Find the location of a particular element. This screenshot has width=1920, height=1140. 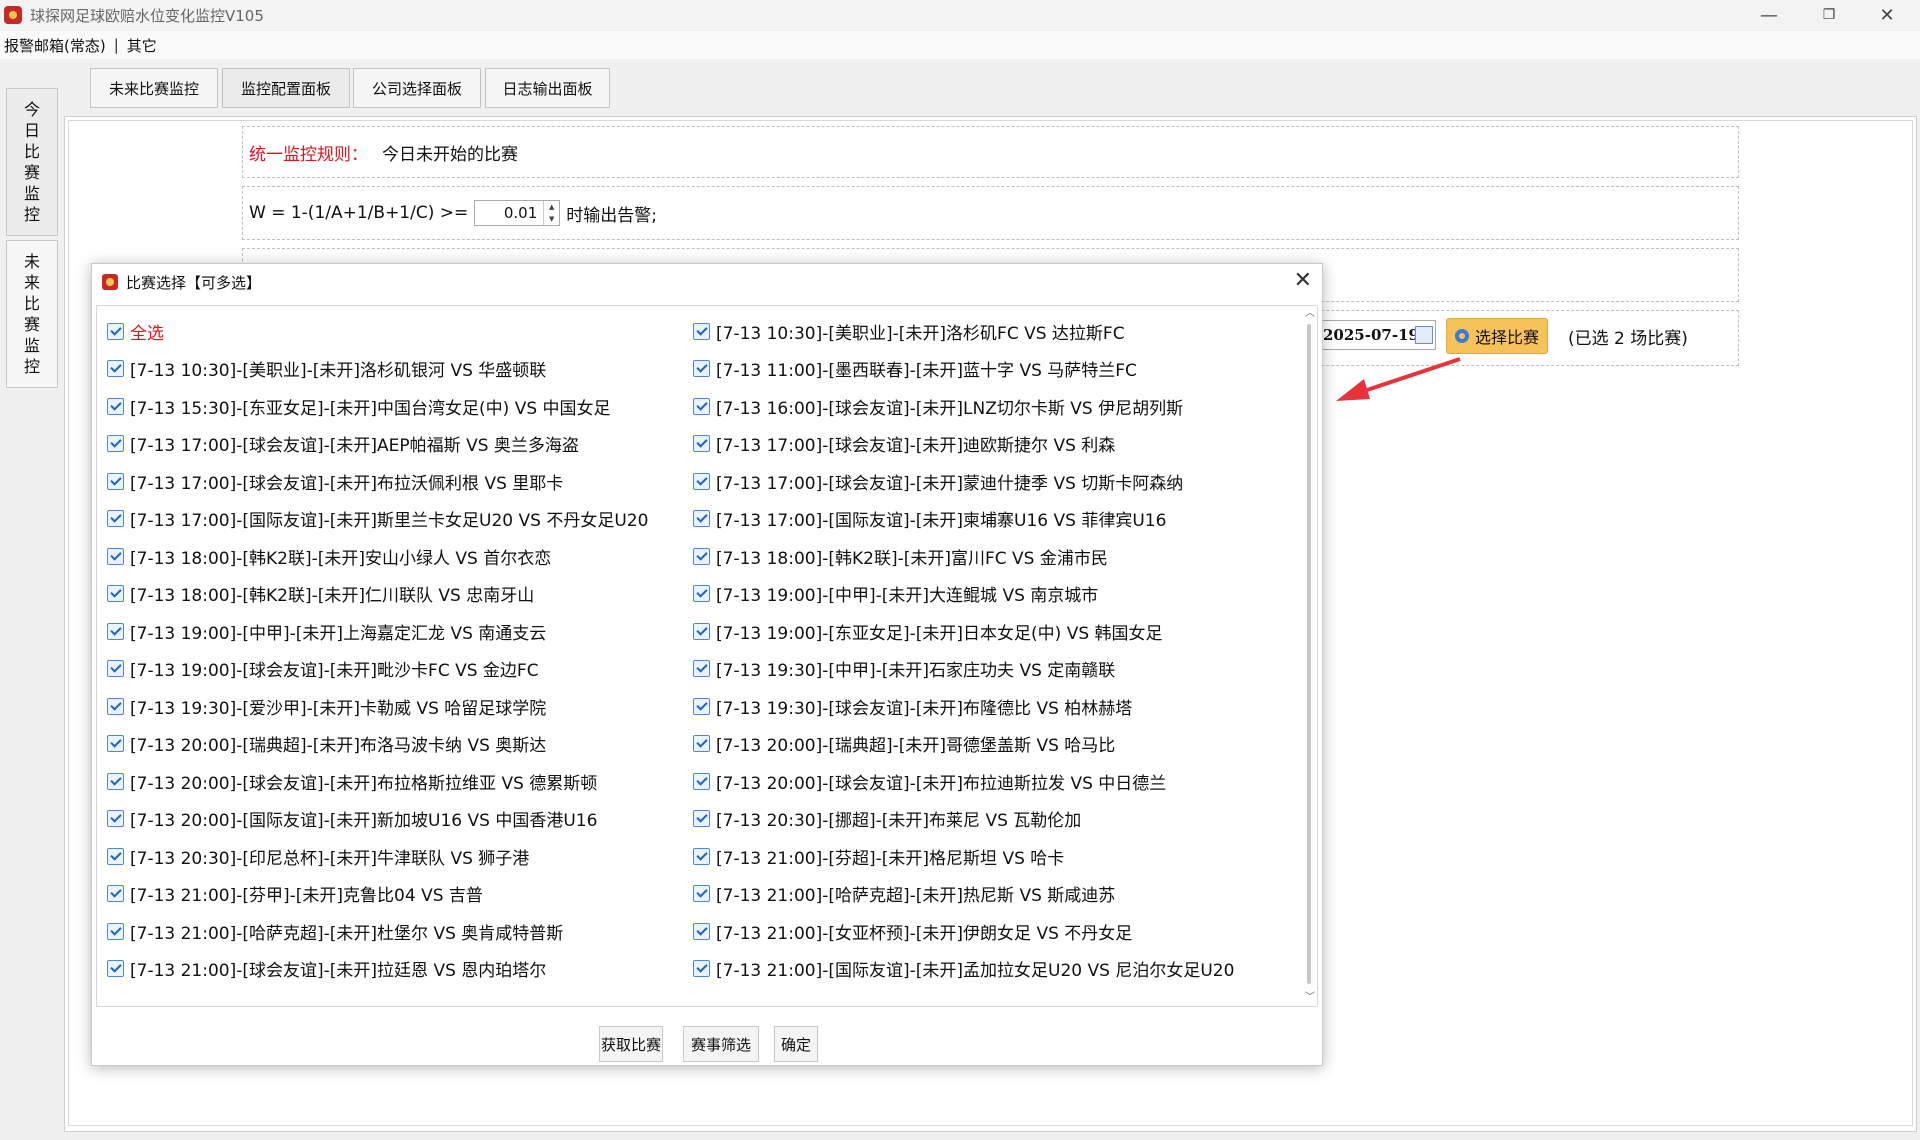

date-value: 2025-07-19 is located at coordinates (1371, 335).